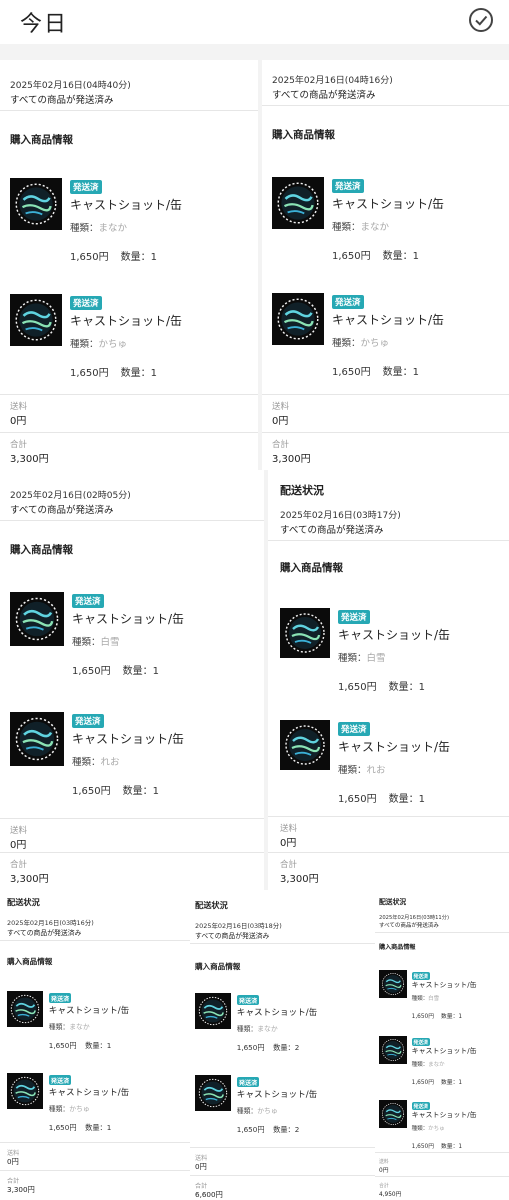 The width and height of the screenshot is (509, 1200). I want to click on shipping-status: すべての商品が発送済み, so click(62, 510).